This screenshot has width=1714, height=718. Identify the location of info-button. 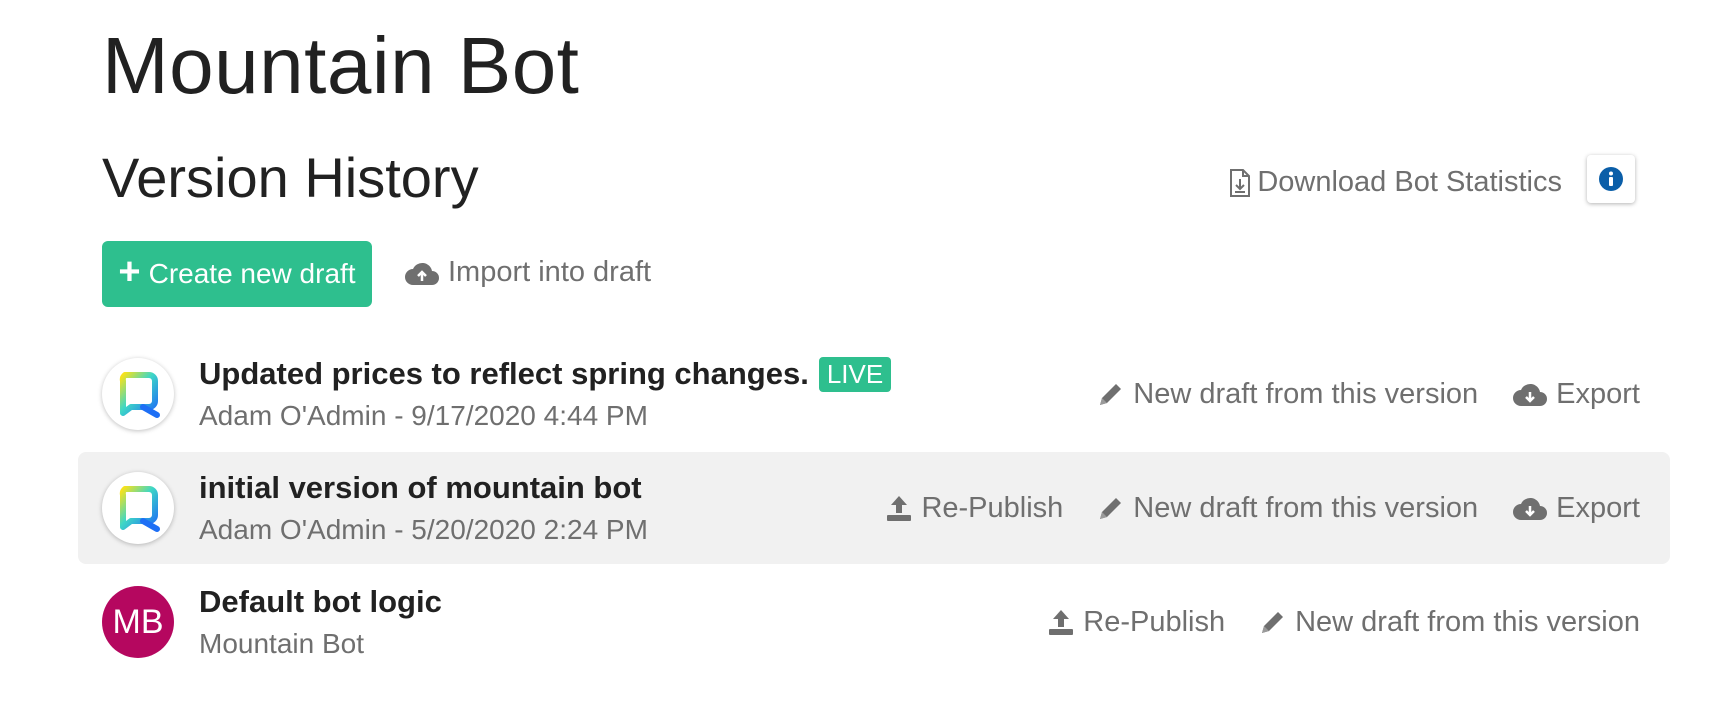
(1611, 179).